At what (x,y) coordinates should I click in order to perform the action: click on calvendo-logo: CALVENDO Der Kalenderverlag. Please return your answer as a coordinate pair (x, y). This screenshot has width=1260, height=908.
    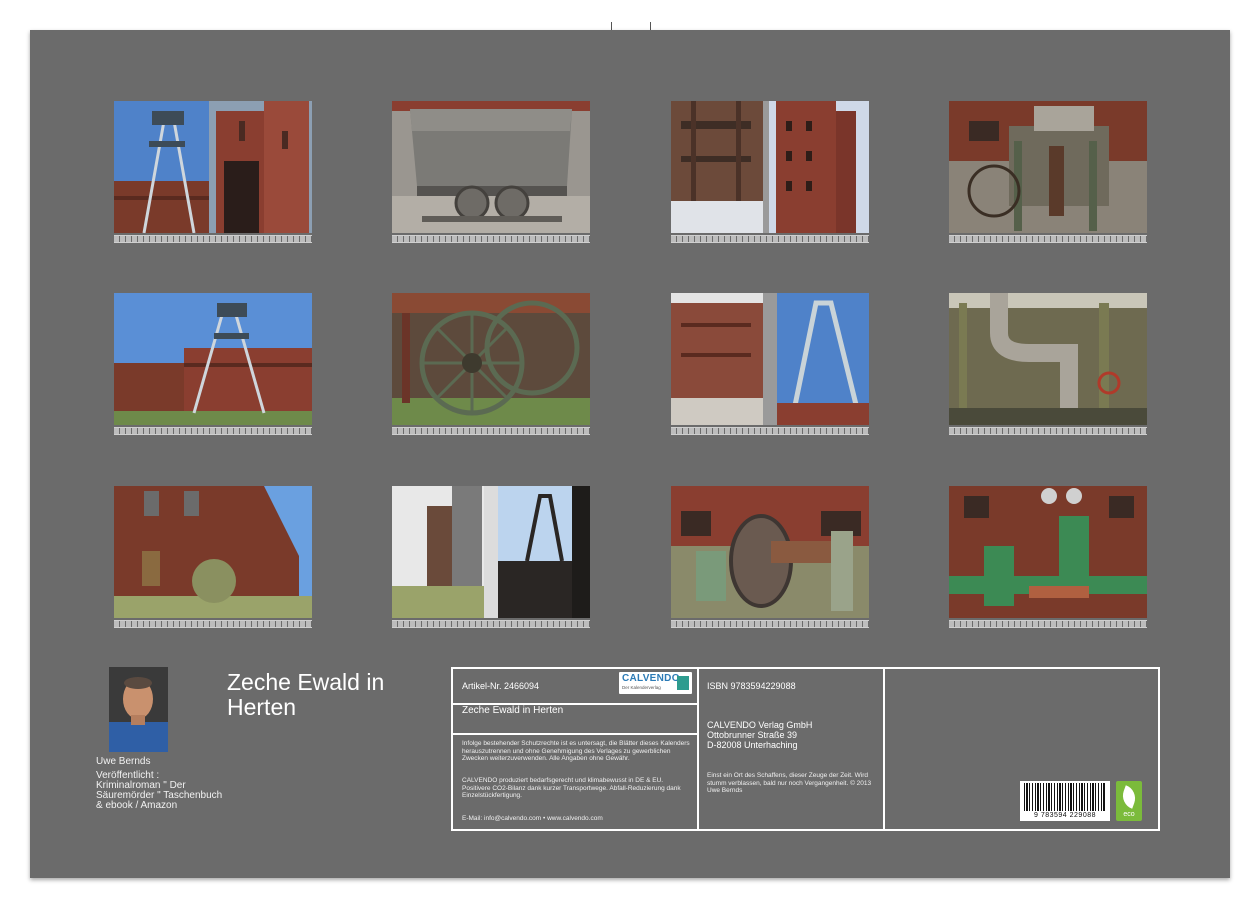
    Looking at the image, I should click on (655, 683).